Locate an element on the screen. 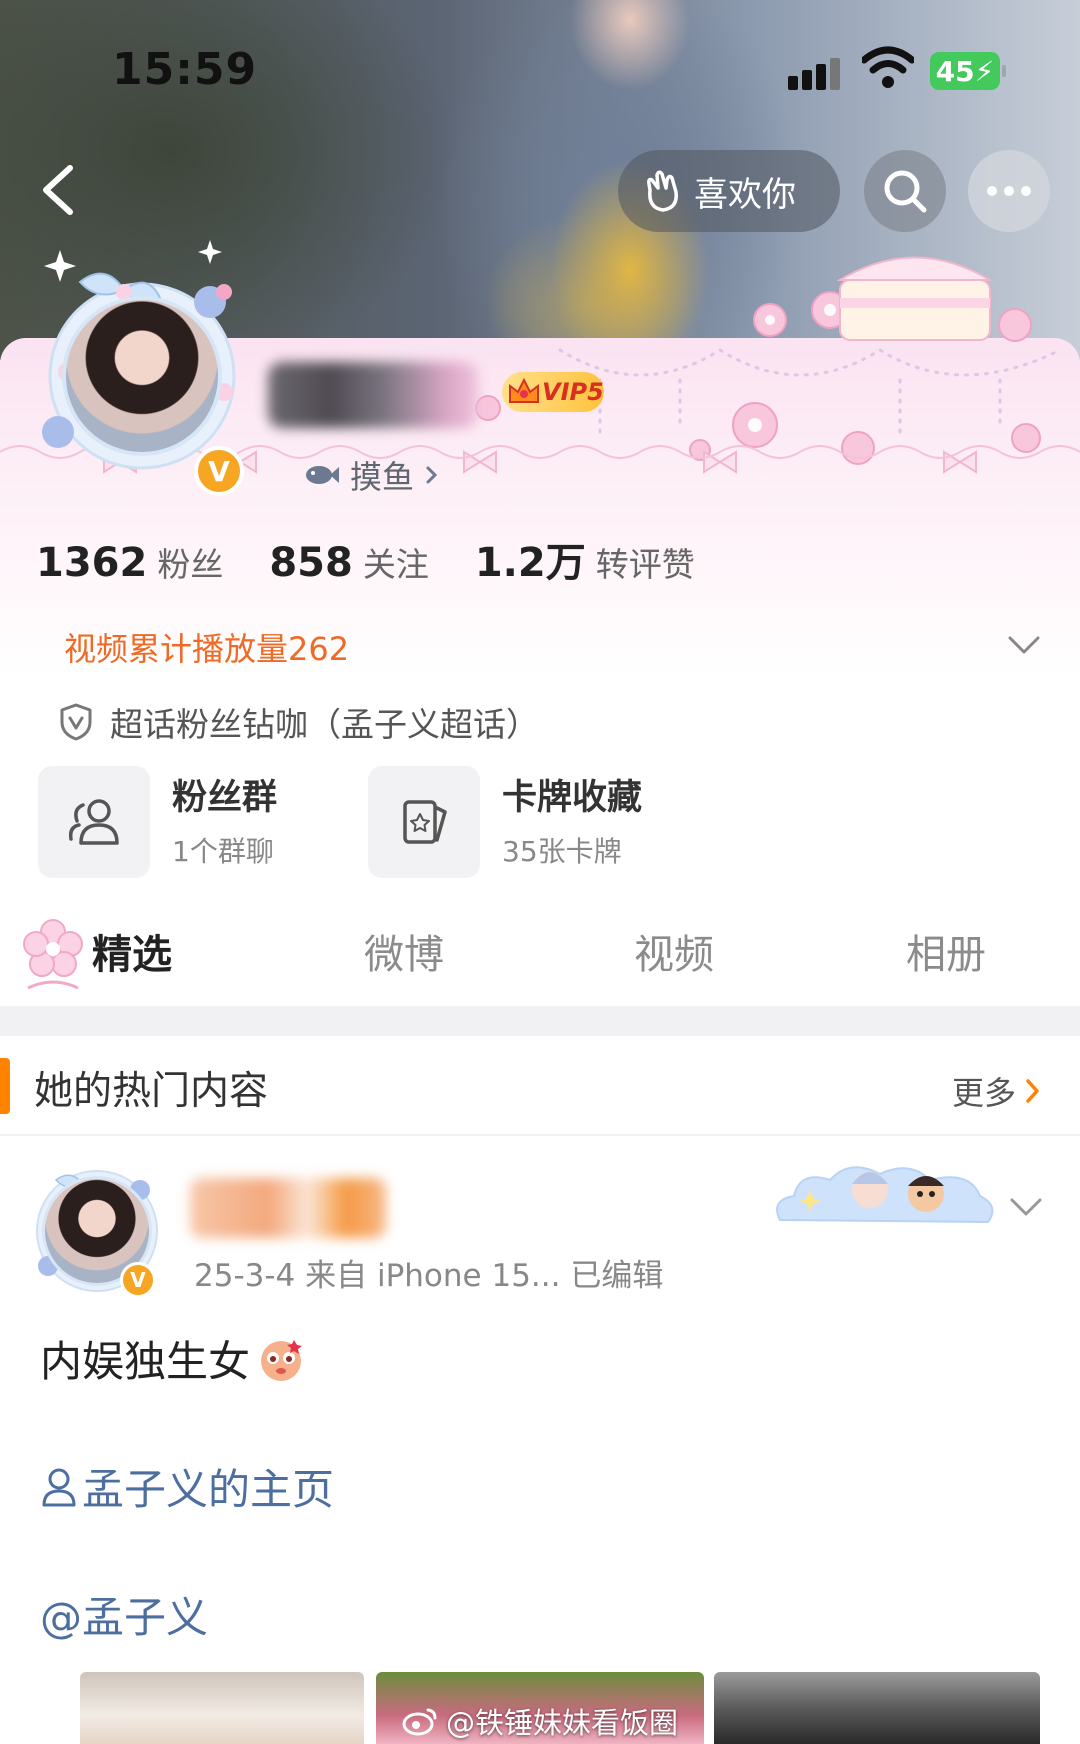 The image size is (1080, 1744). tab-video: 视频 is located at coordinates (674, 951).